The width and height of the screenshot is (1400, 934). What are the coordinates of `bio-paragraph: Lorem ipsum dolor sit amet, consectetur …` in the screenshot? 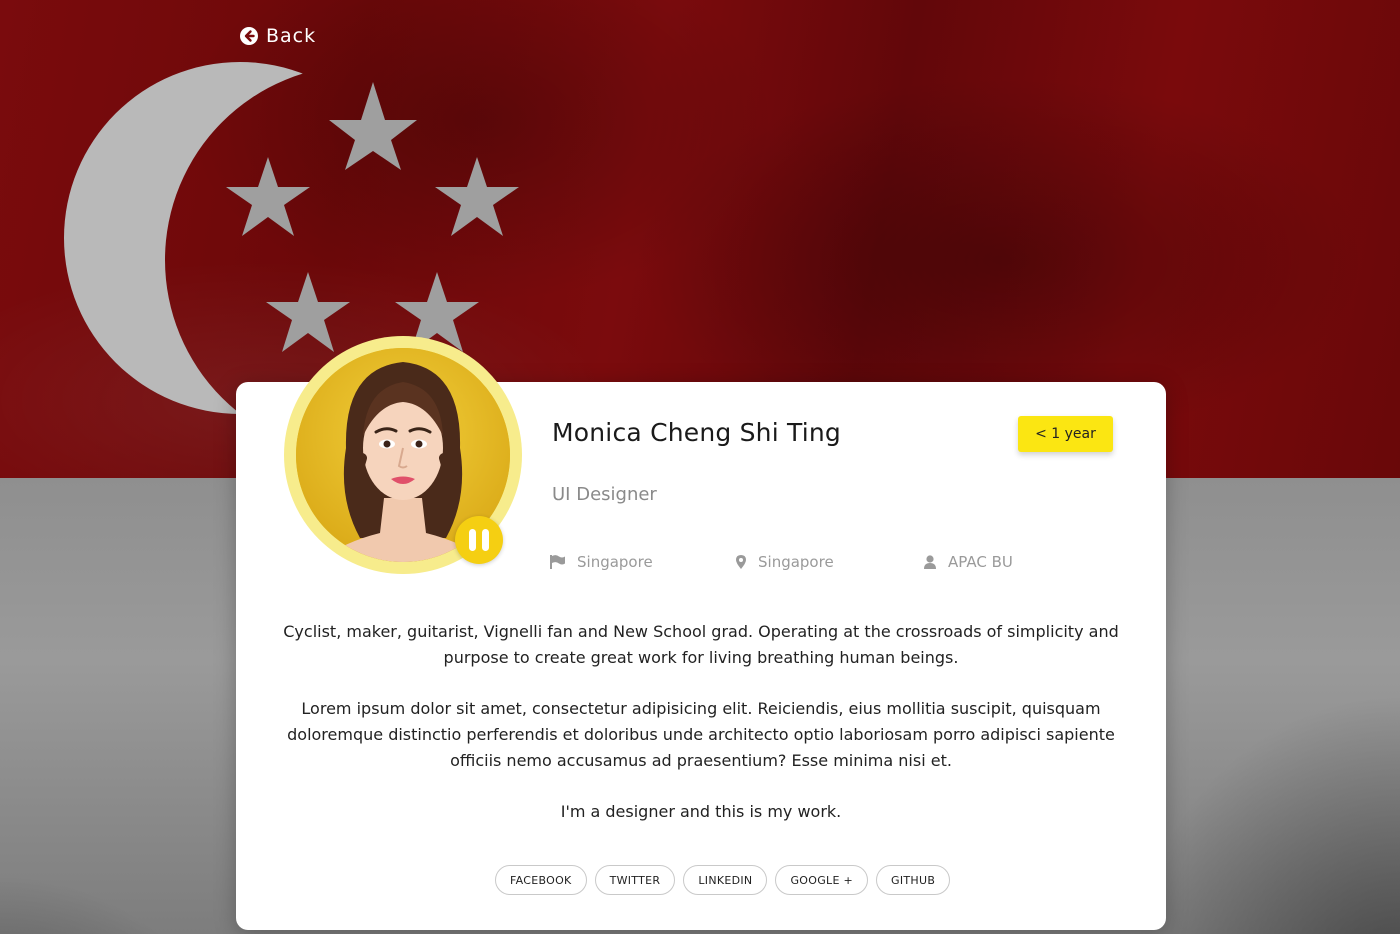 It's located at (701, 734).